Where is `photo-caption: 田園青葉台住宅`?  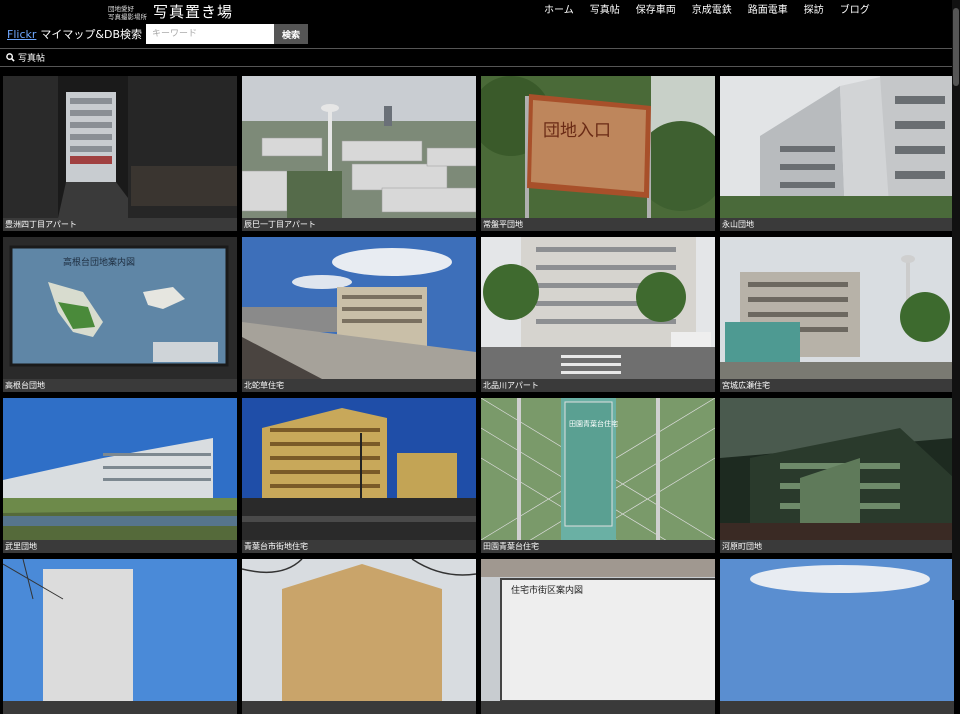 photo-caption: 田園青葉台住宅 is located at coordinates (598, 546).